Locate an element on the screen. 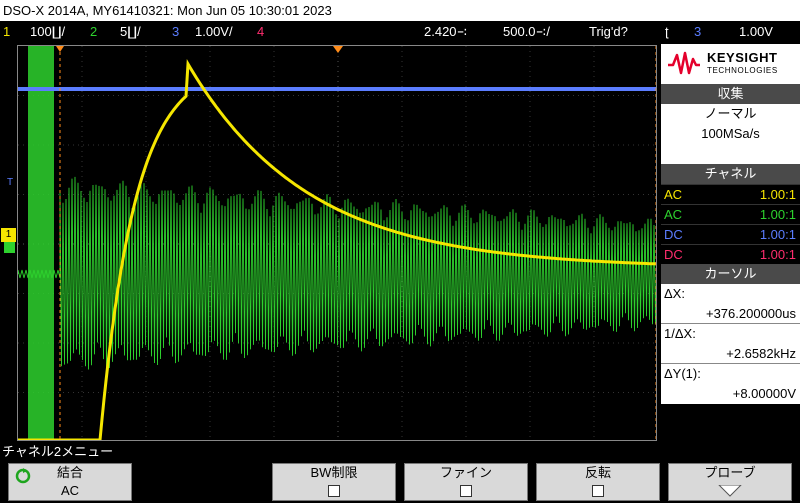  delta-y-label: ΔY(1): is located at coordinates (682, 373).